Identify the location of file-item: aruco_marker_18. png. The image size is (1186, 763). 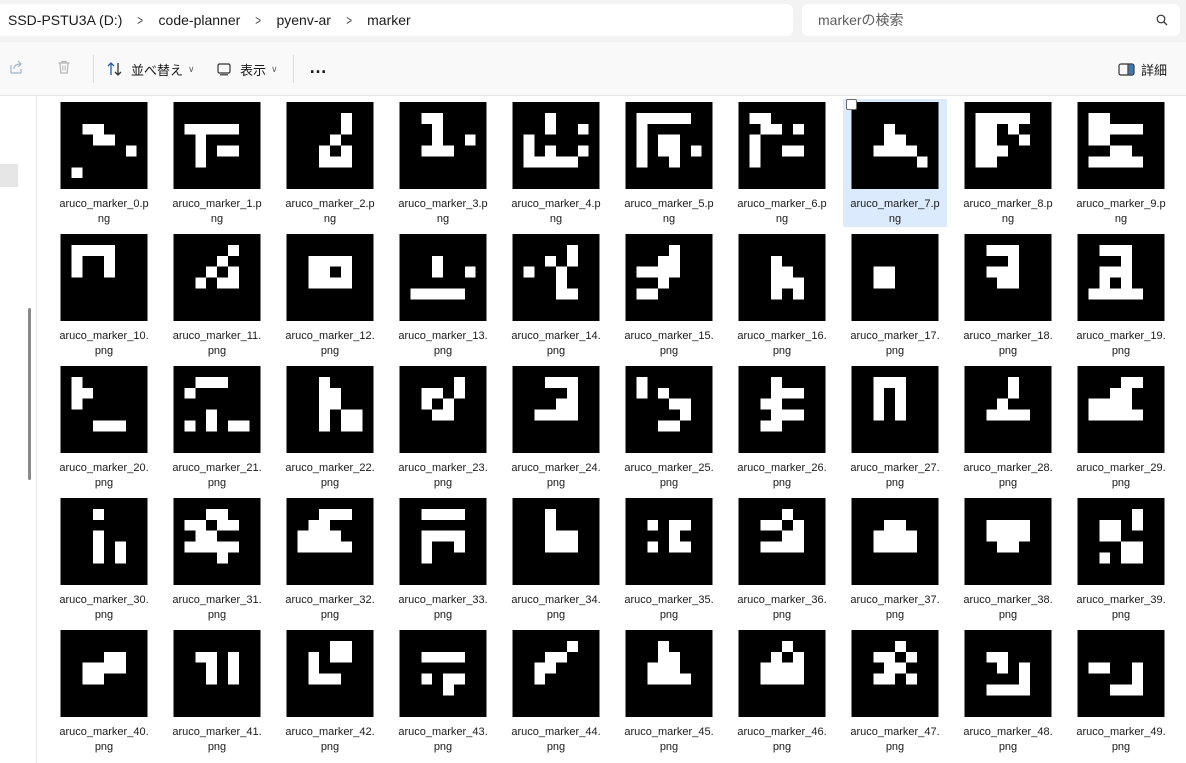
(1008, 295).